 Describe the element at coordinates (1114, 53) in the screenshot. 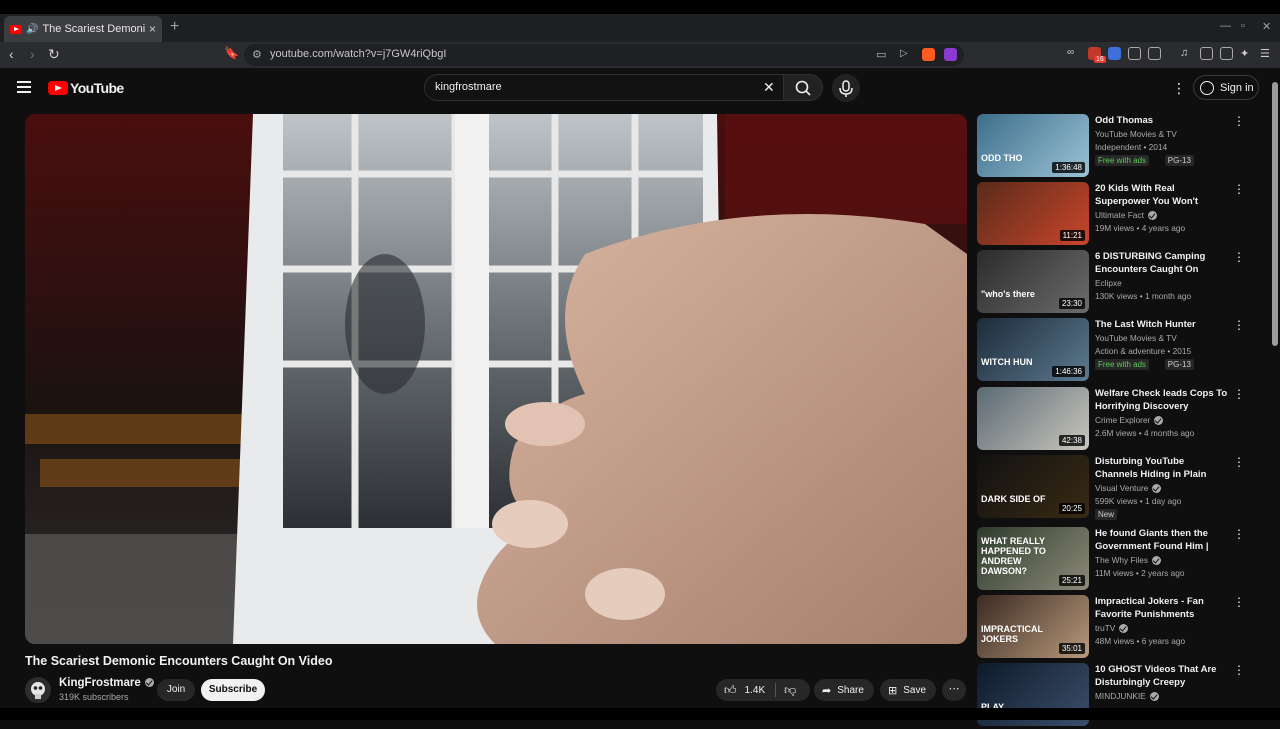

I see `extension-blue-icon` at that location.